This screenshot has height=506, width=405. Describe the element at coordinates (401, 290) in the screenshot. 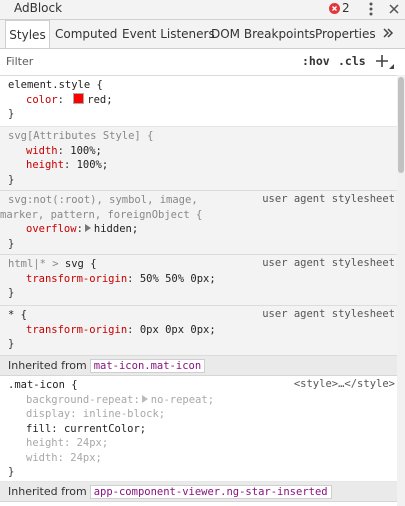

I see `styles-scrollbar` at that location.